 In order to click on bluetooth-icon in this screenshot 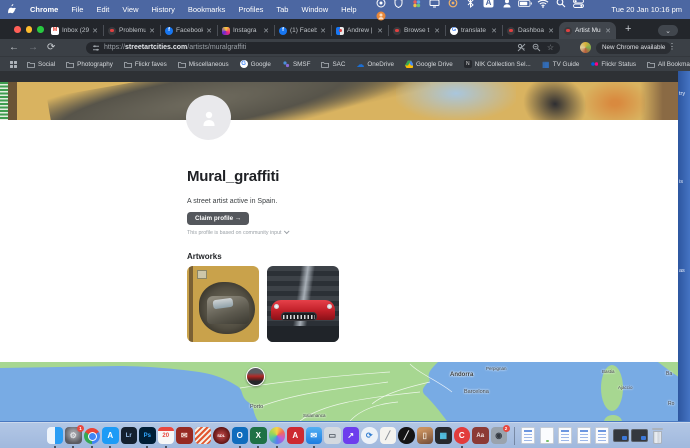, I will do `click(471, 4)`.